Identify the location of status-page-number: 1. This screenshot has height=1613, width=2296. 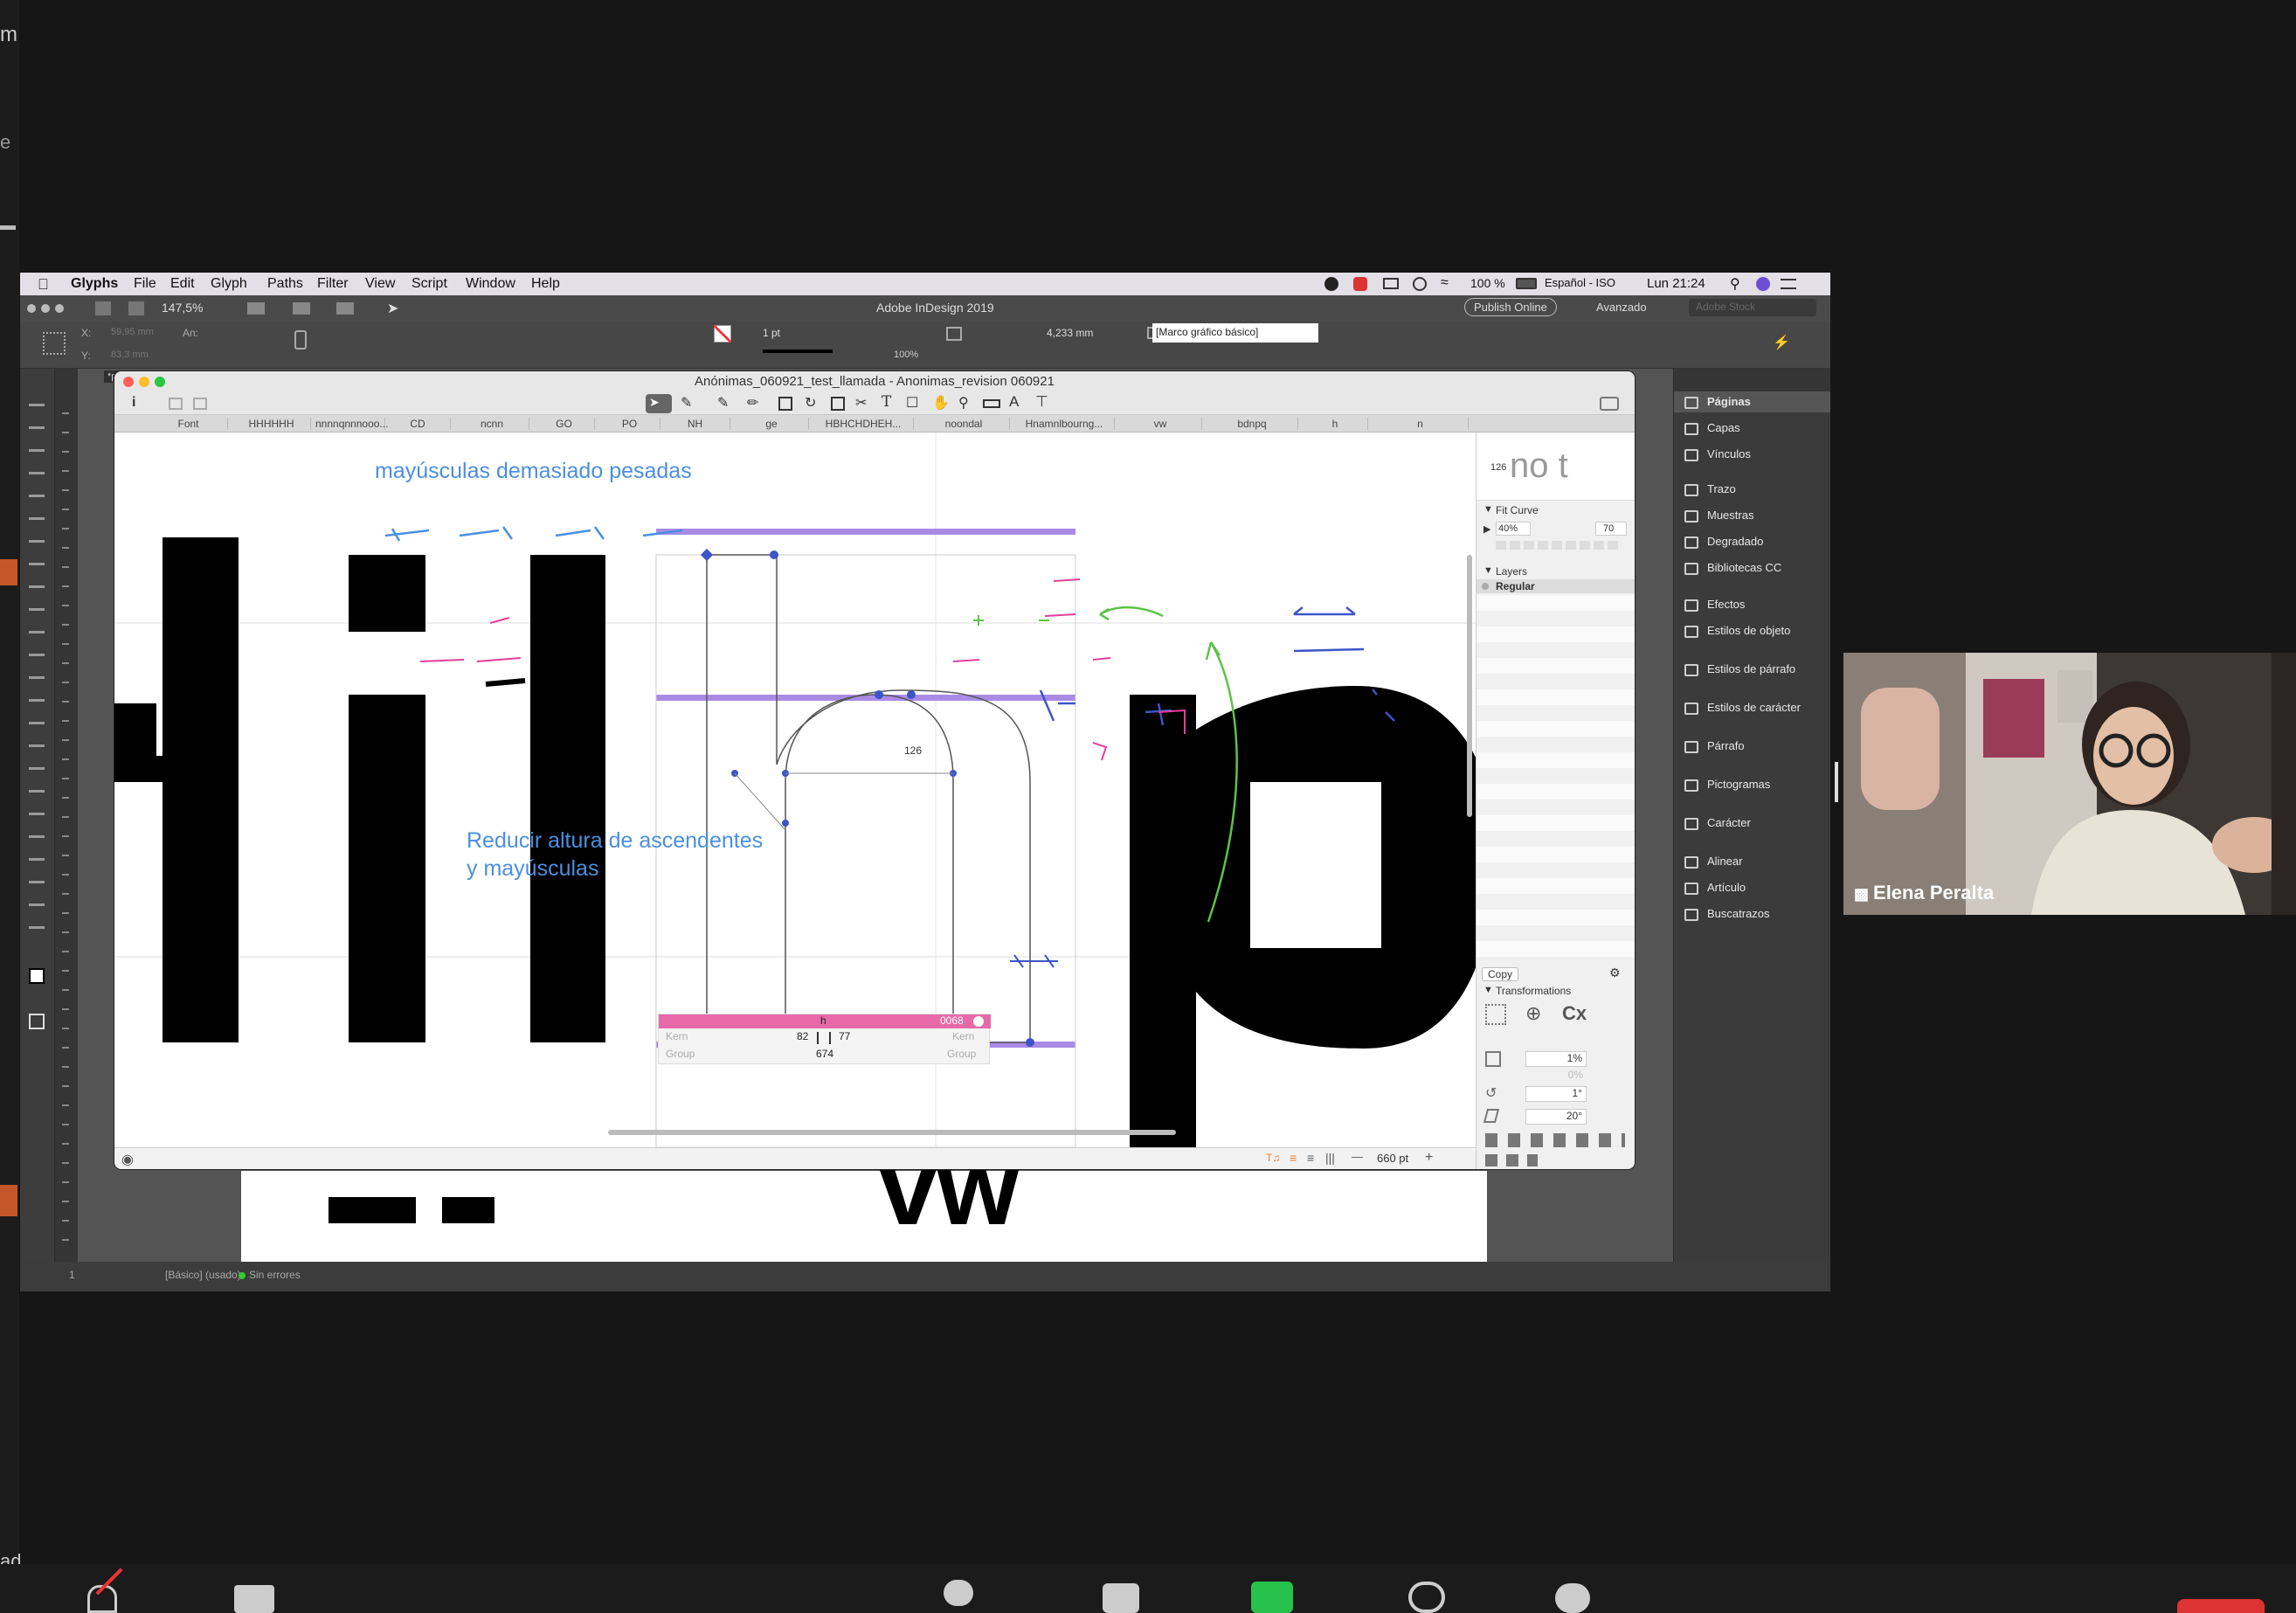
(72, 1275).